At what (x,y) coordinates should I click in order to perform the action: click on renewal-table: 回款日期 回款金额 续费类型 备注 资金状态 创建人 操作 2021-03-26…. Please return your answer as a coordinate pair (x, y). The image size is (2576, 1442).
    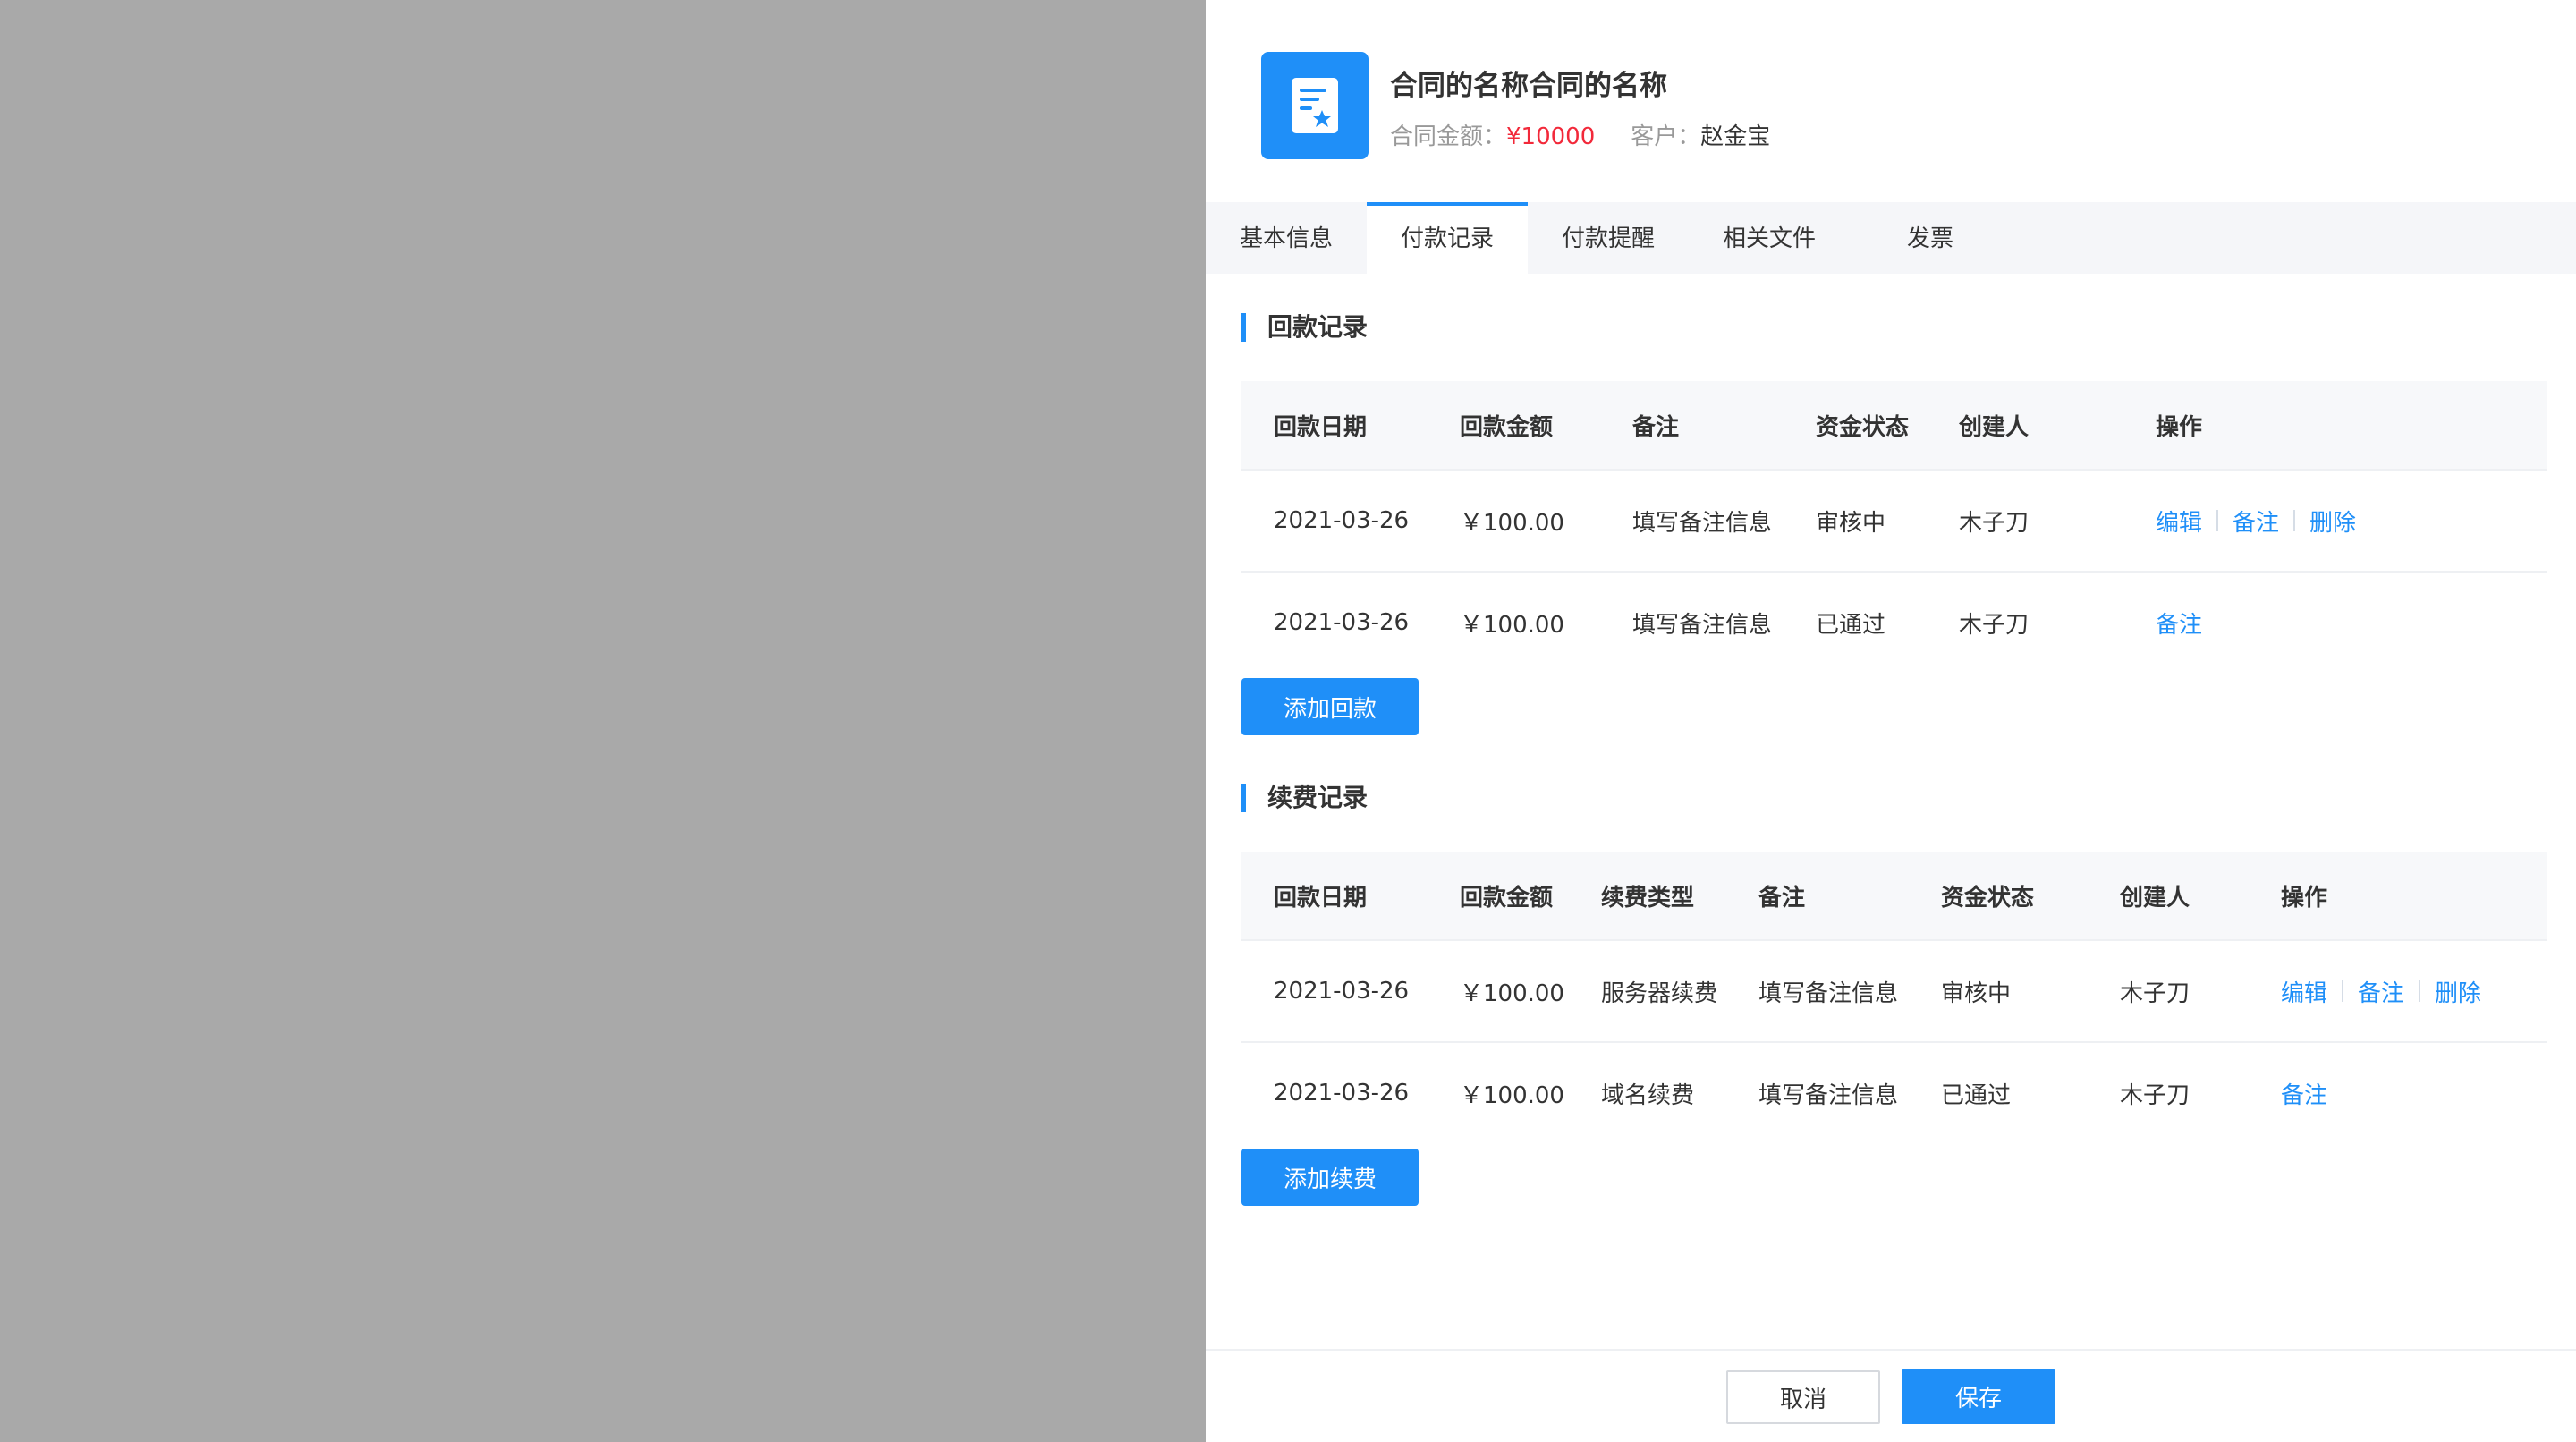
    Looking at the image, I should click on (1894, 997).